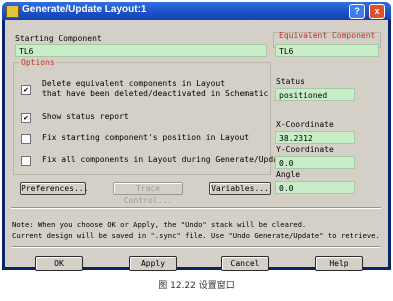 The height and width of the screenshot is (301, 393). I want to click on show-status-label: Show status report, so click(85, 116).